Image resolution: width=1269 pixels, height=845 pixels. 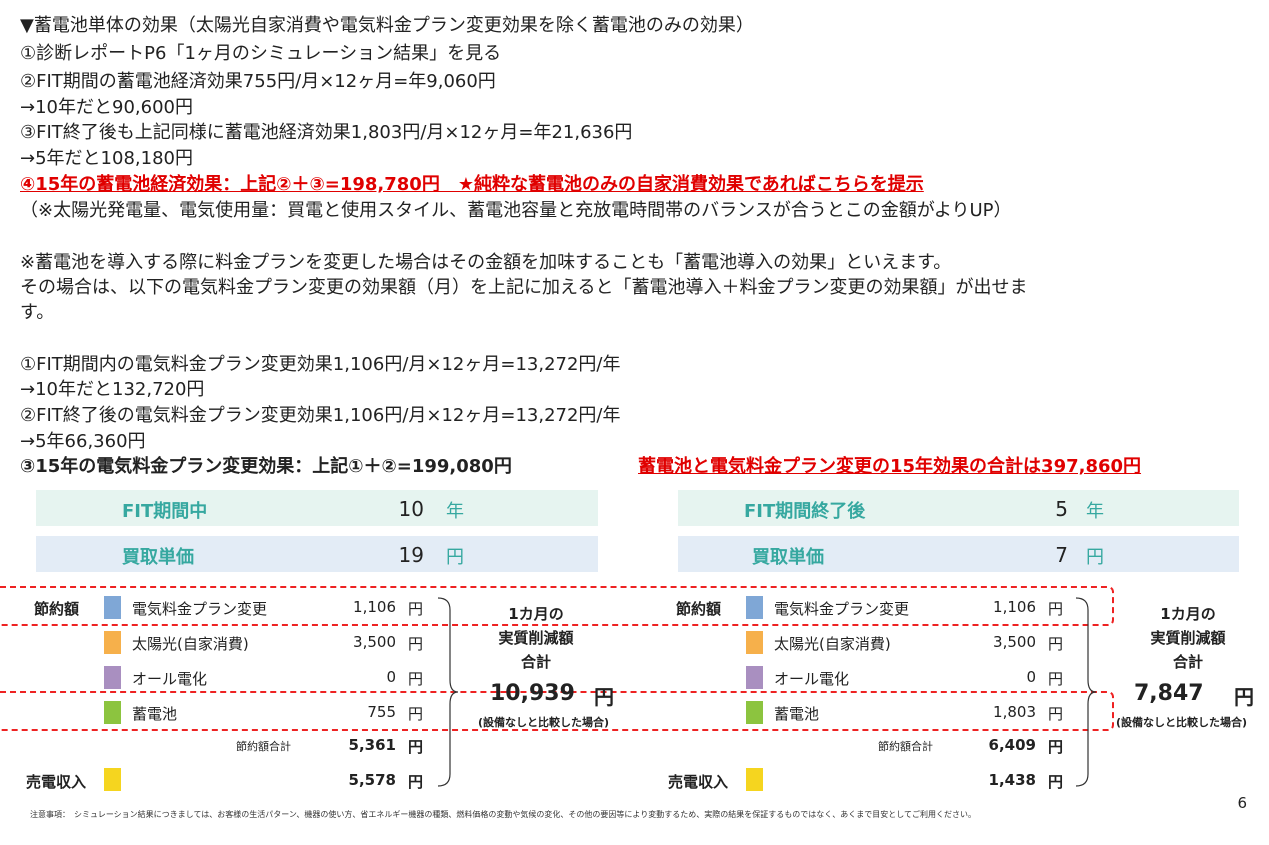 I want to click on price-value: 19, so click(x=411, y=555).